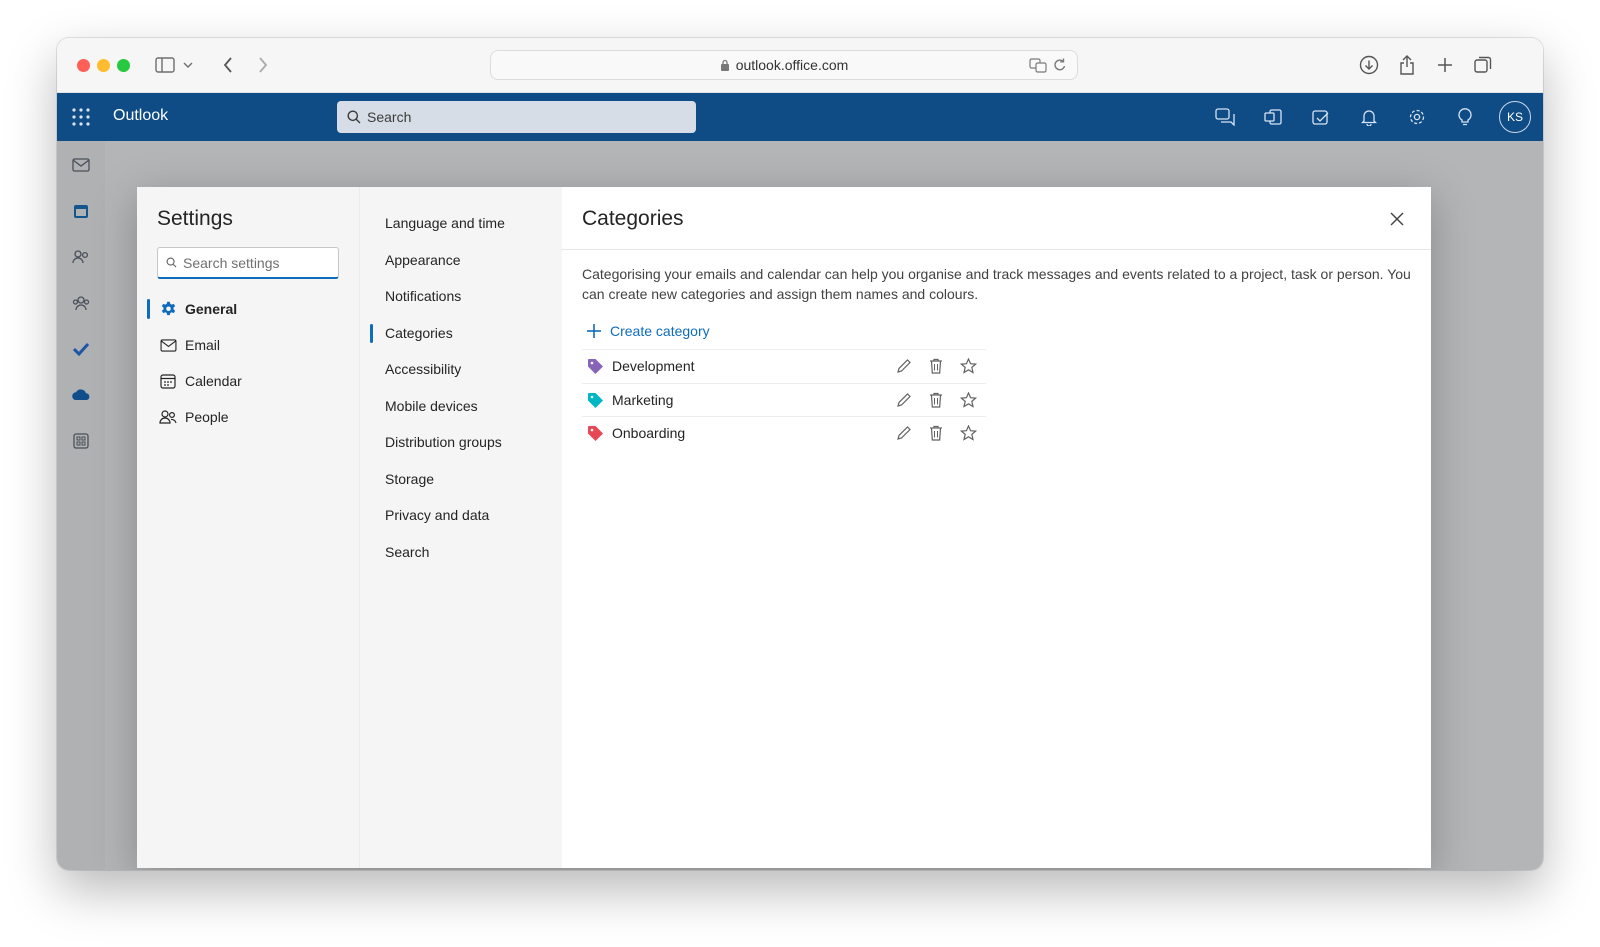 This screenshot has width=1600, height=947. Describe the element at coordinates (461, 260) in the screenshot. I see `subnav-item-appearance: Appearance` at that location.